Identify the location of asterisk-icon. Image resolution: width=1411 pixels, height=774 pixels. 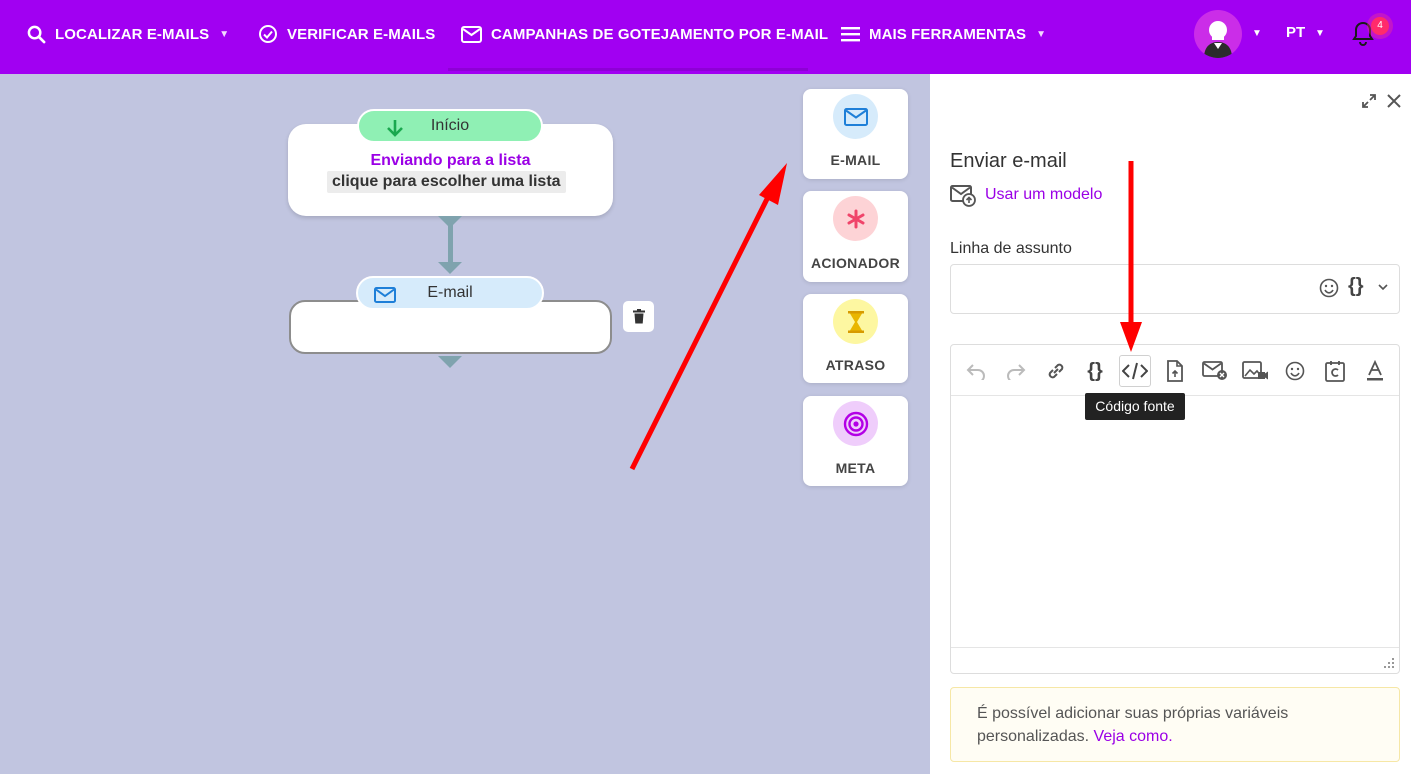
(855, 218).